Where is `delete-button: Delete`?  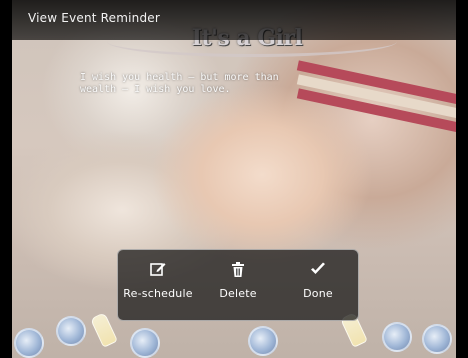 delete-button: Delete is located at coordinates (238, 285).